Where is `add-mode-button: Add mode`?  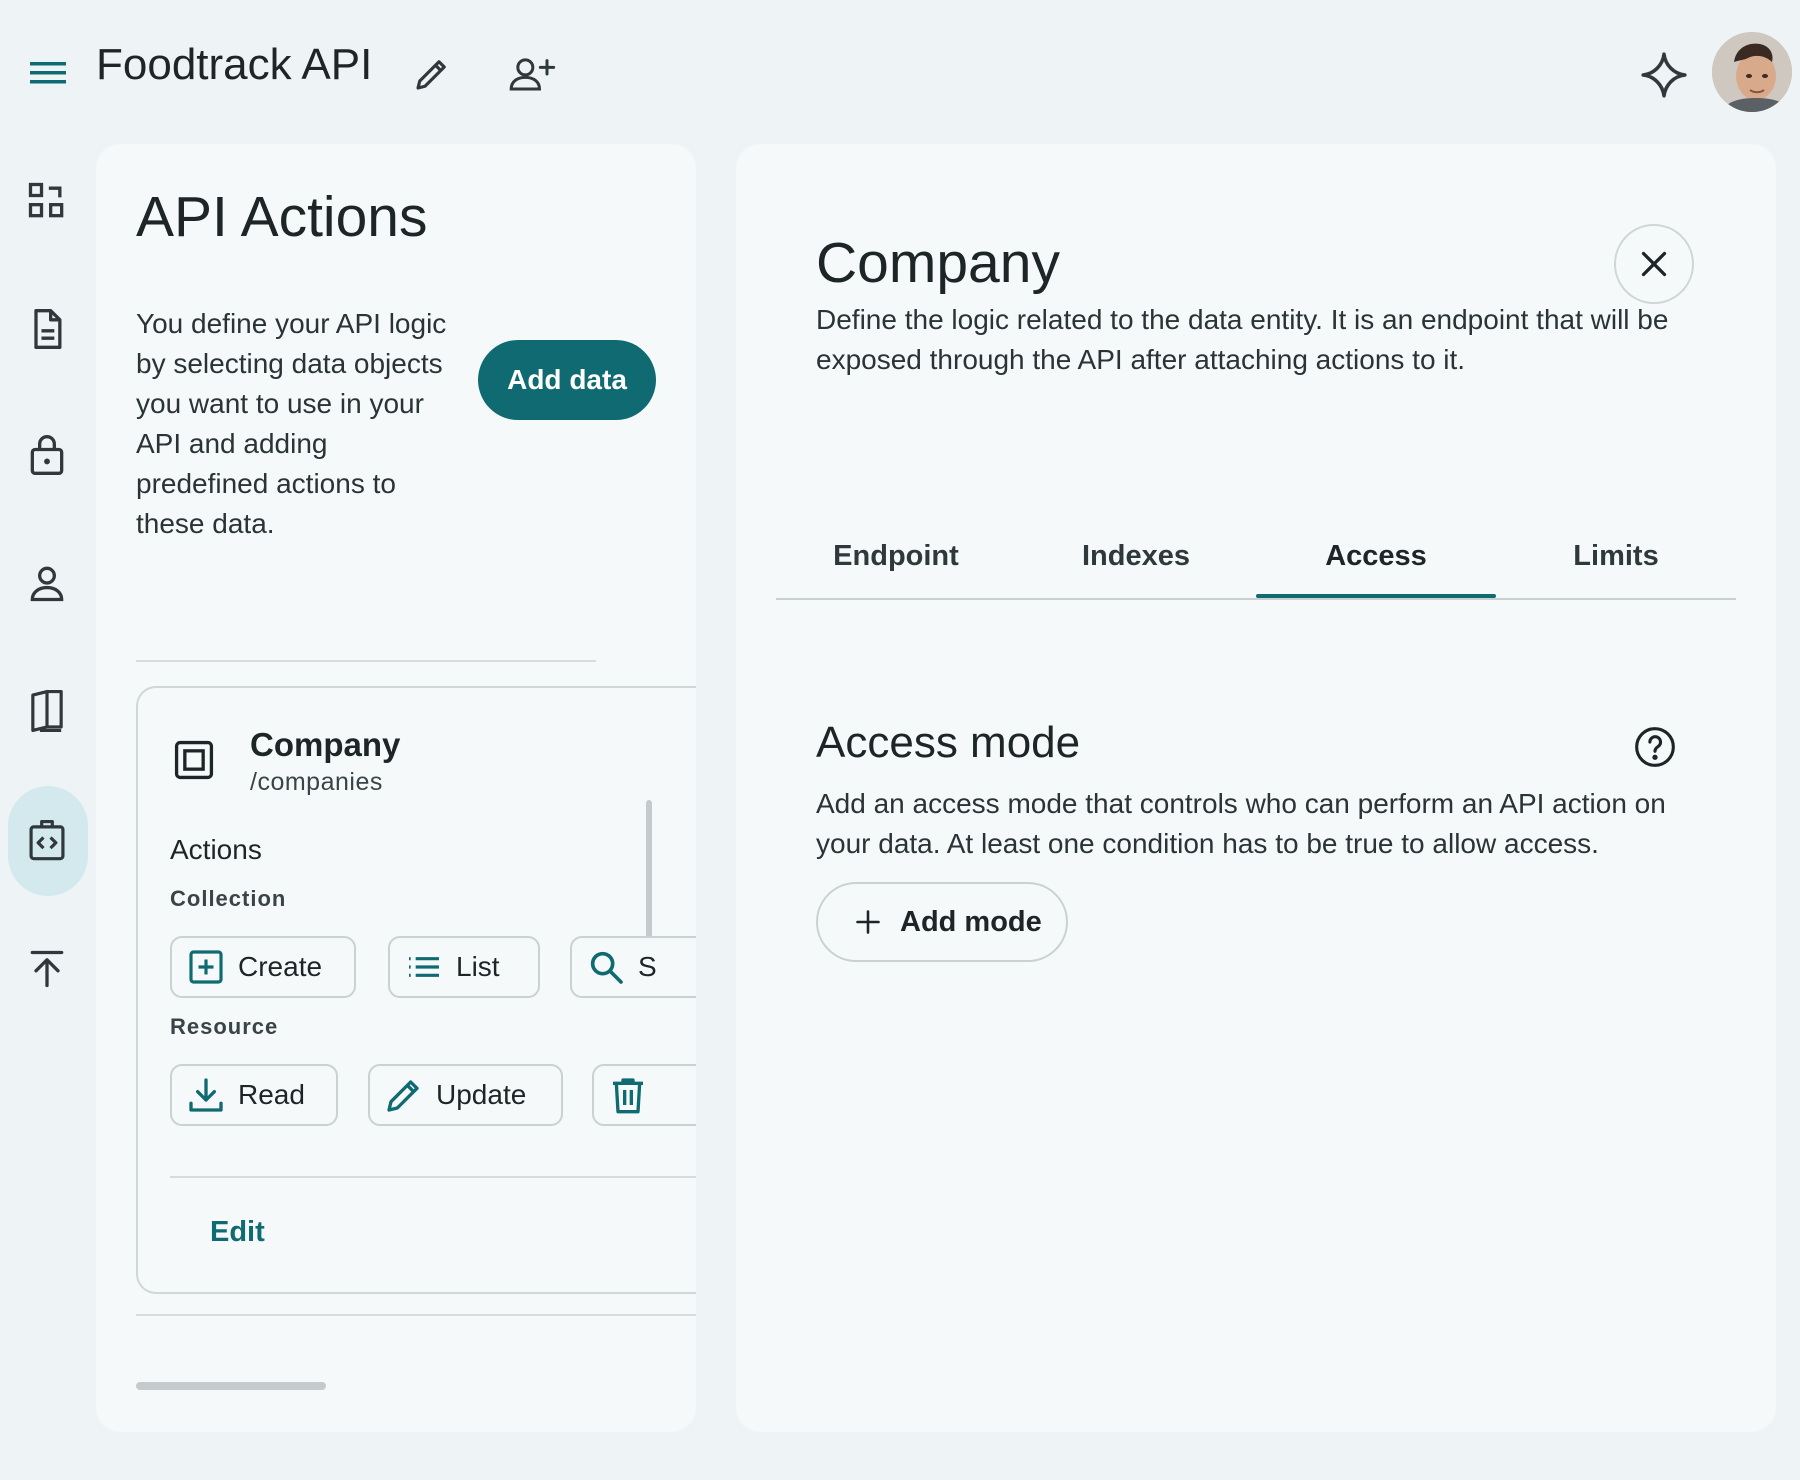 add-mode-button: Add mode is located at coordinates (942, 922).